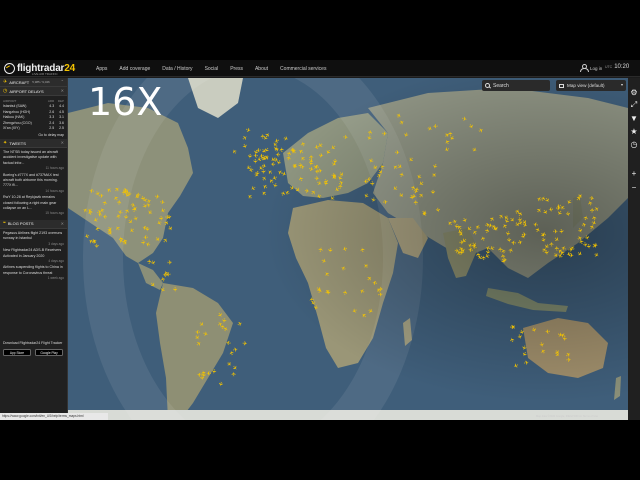 This screenshot has width=640, height=480. I want to click on aircraft-count: 5,985 / 9,046, so click(41, 82).